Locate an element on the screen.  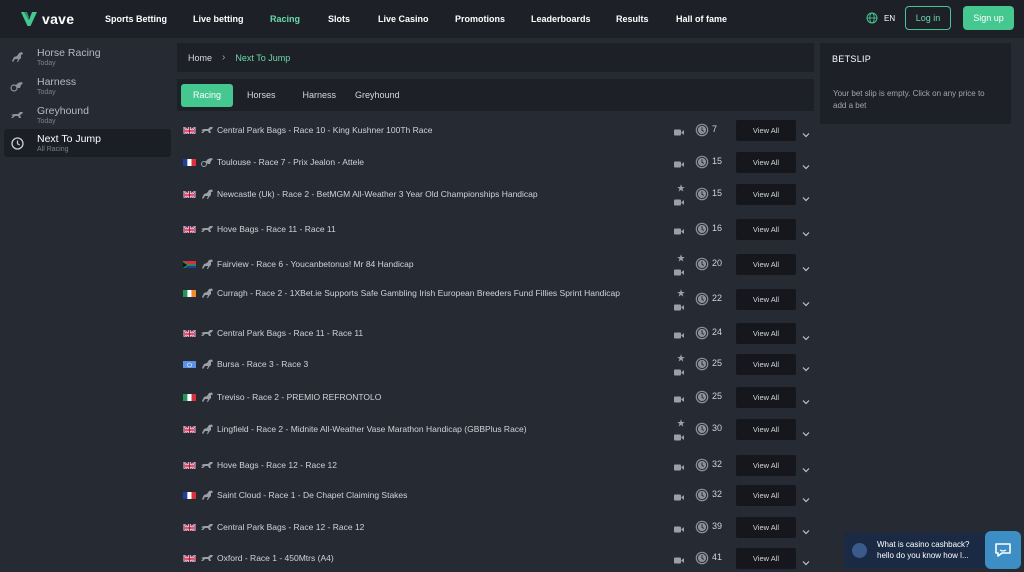
sidebar-item-horse-racing: Horse Racing Today is located at coordinates (87, 57).